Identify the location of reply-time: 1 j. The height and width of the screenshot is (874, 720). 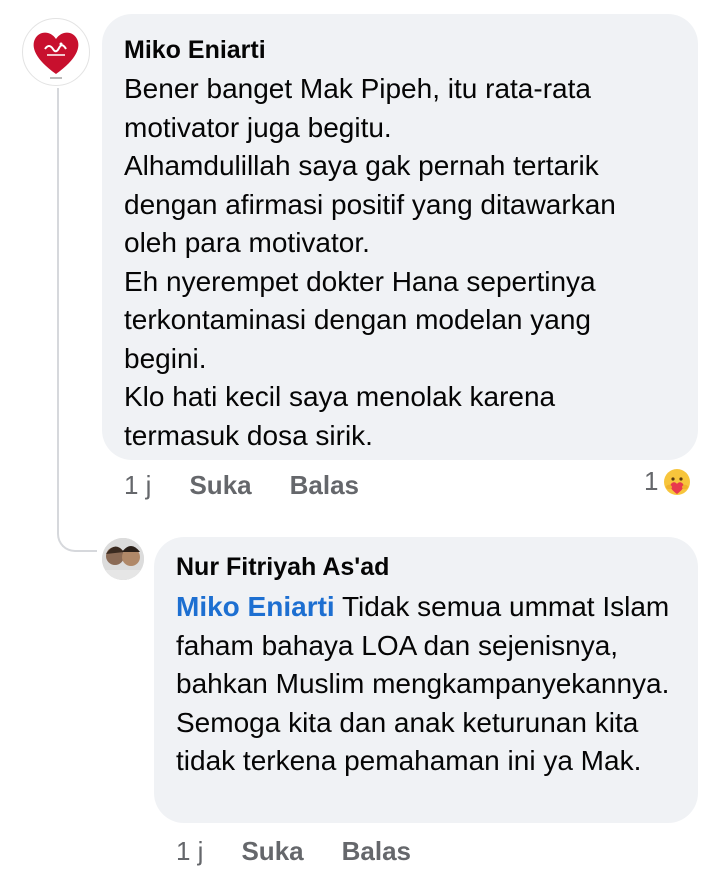
(189, 851).